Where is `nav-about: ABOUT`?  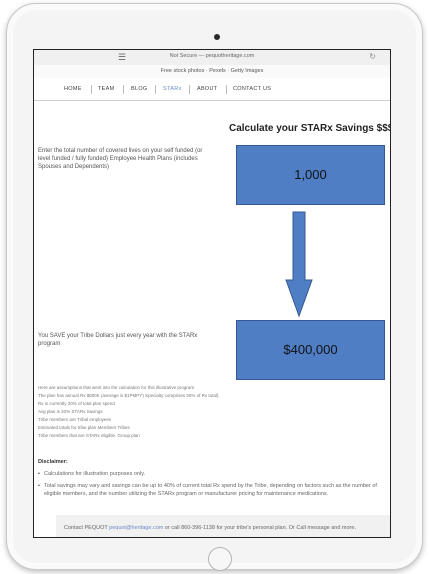
nav-about: ABOUT is located at coordinates (207, 89).